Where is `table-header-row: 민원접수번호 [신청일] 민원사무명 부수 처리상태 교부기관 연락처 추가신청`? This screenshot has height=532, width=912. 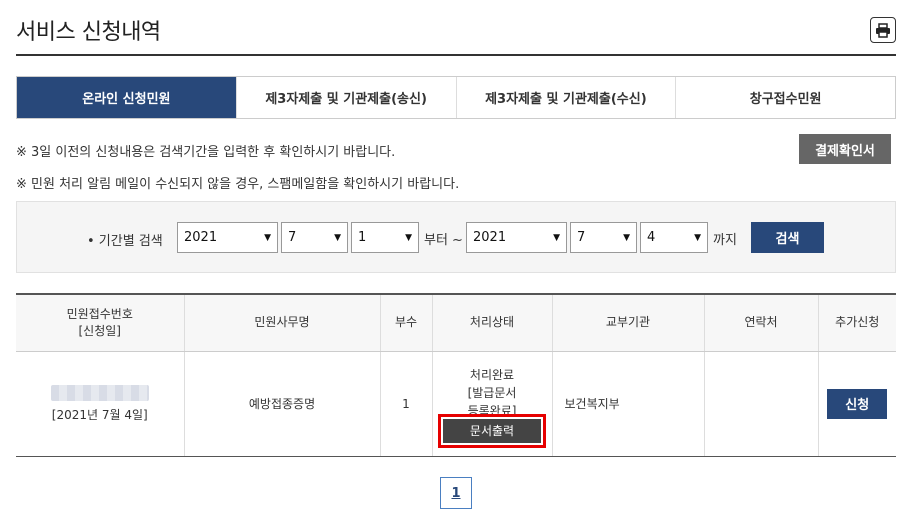
table-header-row: 민원접수번호 [신청일] 민원사무명 부수 처리상태 교부기관 연락처 추가신청 is located at coordinates (456, 322).